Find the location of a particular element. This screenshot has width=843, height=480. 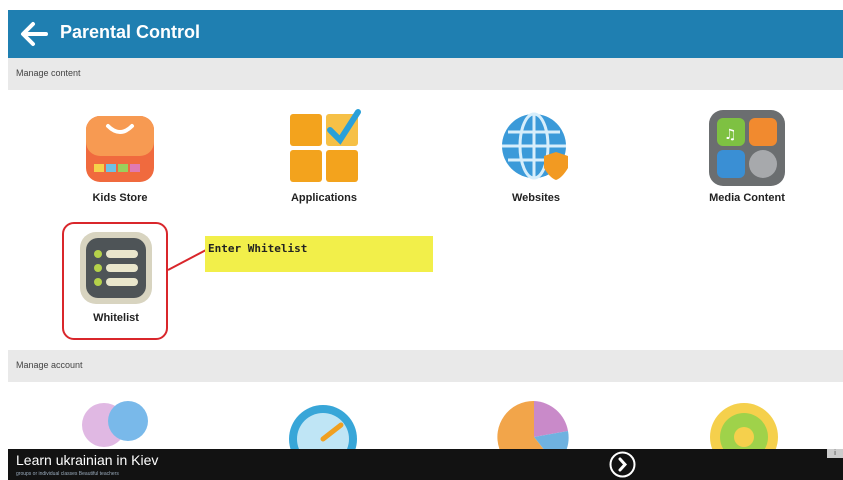

applications-tile: Applications is located at coordinates (324, 163).